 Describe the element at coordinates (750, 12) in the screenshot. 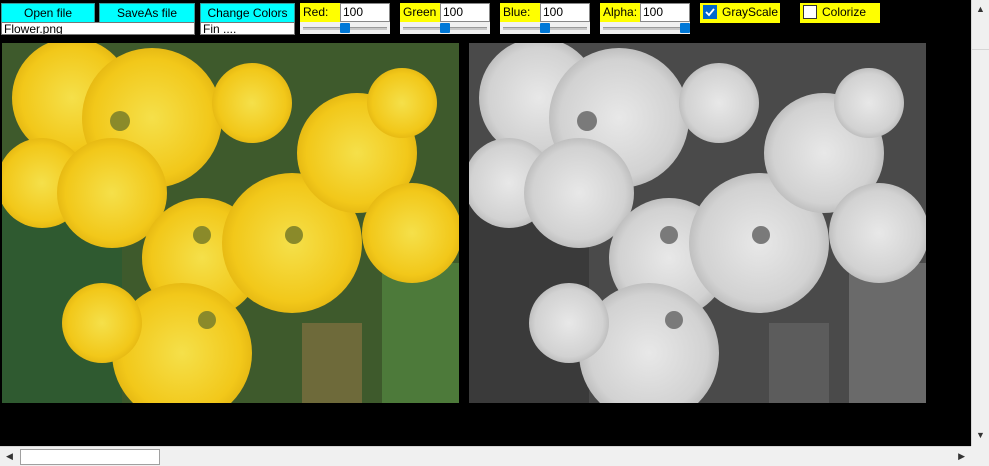

I see `grayscale-label: GrayScale` at that location.